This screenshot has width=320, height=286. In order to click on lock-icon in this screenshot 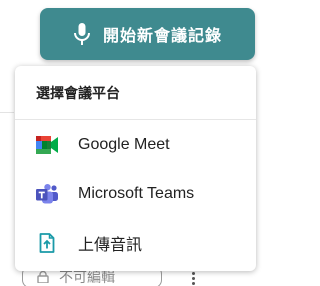, I will do `click(43, 277)`.